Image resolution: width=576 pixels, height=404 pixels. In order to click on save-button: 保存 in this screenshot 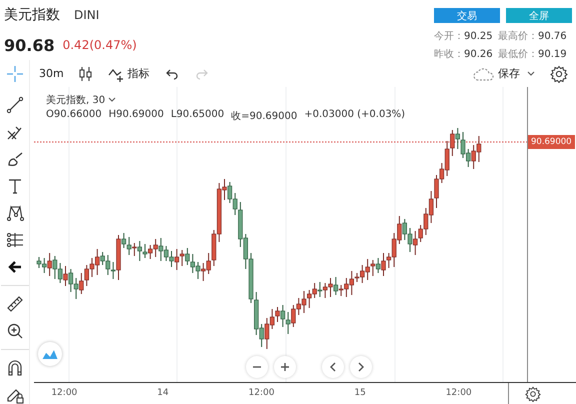, I will do `click(496, 74)`.